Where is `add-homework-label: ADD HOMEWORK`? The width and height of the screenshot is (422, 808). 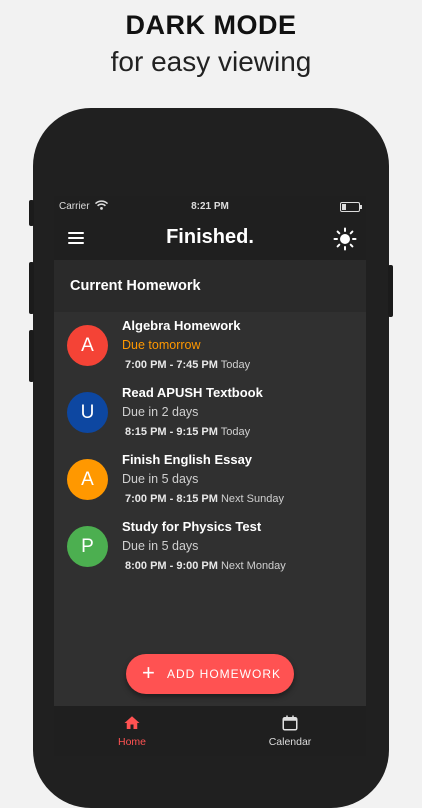 add-homework-label: ADD HOMEWORK is located at coordinates (224, 674).